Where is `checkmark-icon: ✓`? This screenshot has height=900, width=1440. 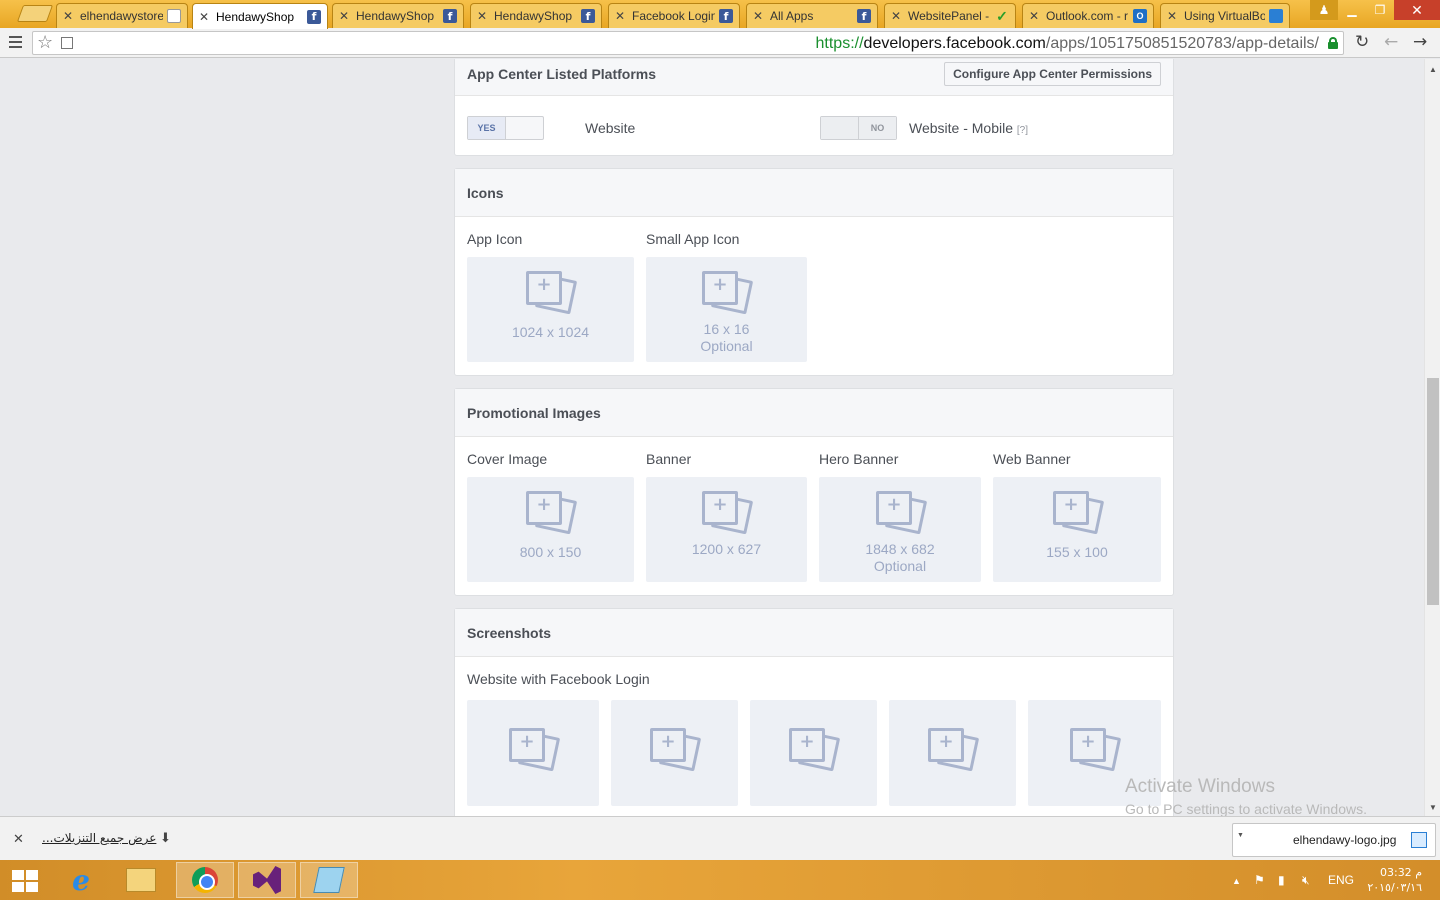 checkmark-icon: ✓ is located at coordinates (1002, 15).